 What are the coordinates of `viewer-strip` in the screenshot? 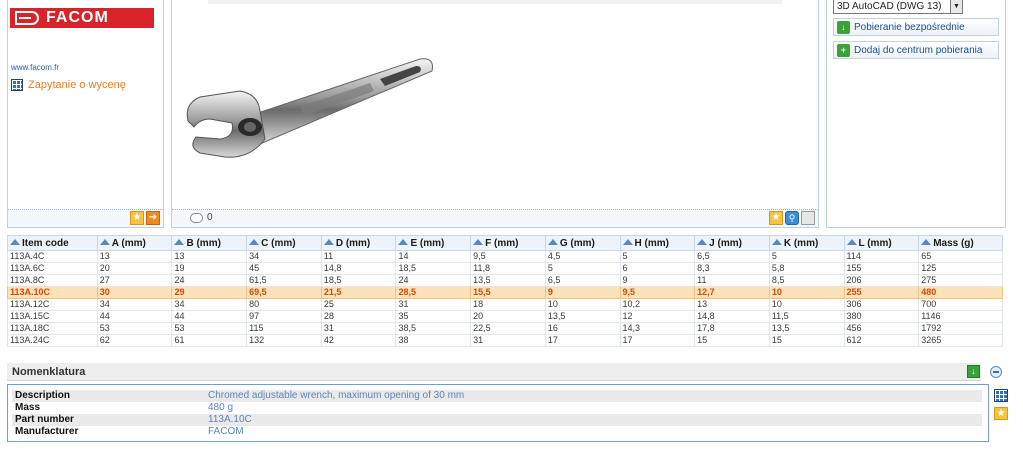 It's located at (495, 2).